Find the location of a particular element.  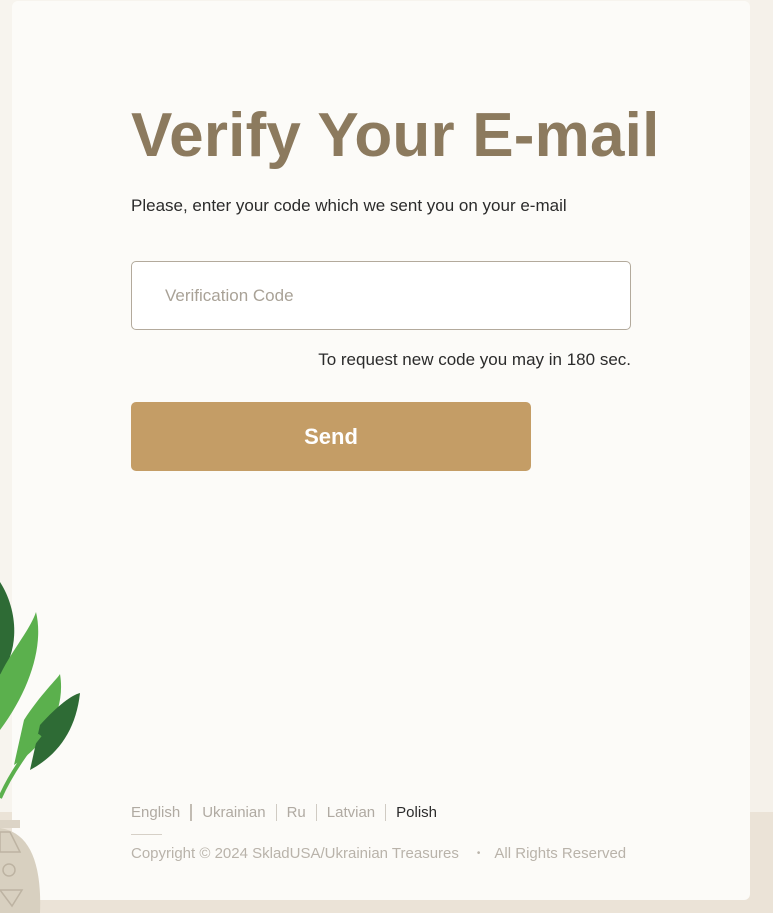

language-switcher: English Ukrainian Ru Latvian Polish is located at coordinates (284, 812).